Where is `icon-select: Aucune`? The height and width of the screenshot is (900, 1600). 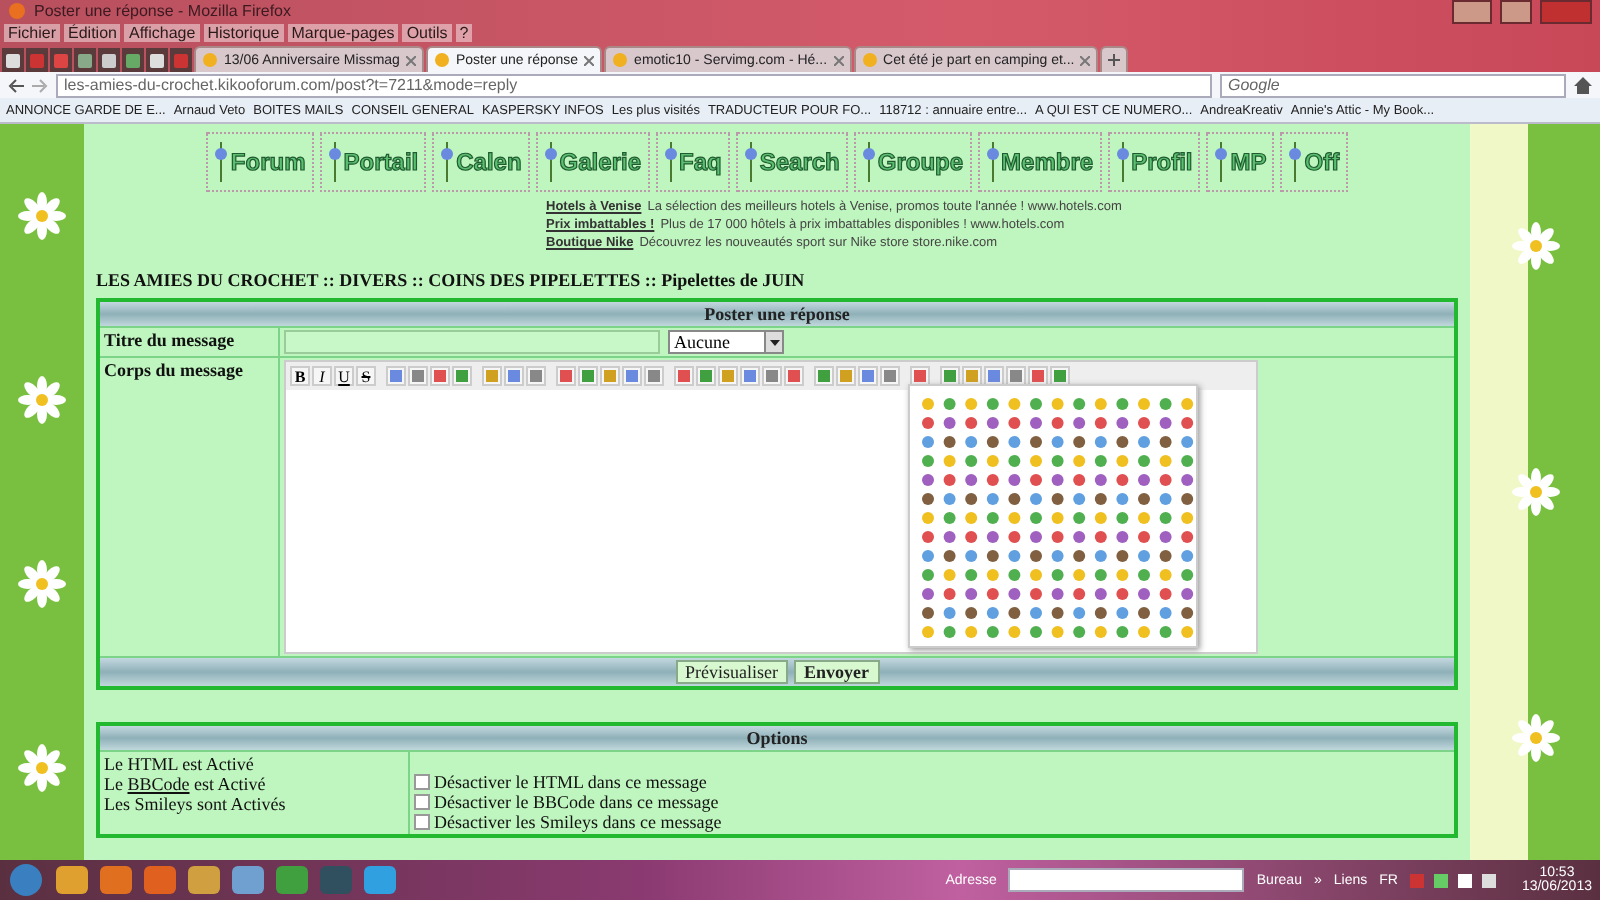
icon-select: Aucune is located at coordinates (726, 342).